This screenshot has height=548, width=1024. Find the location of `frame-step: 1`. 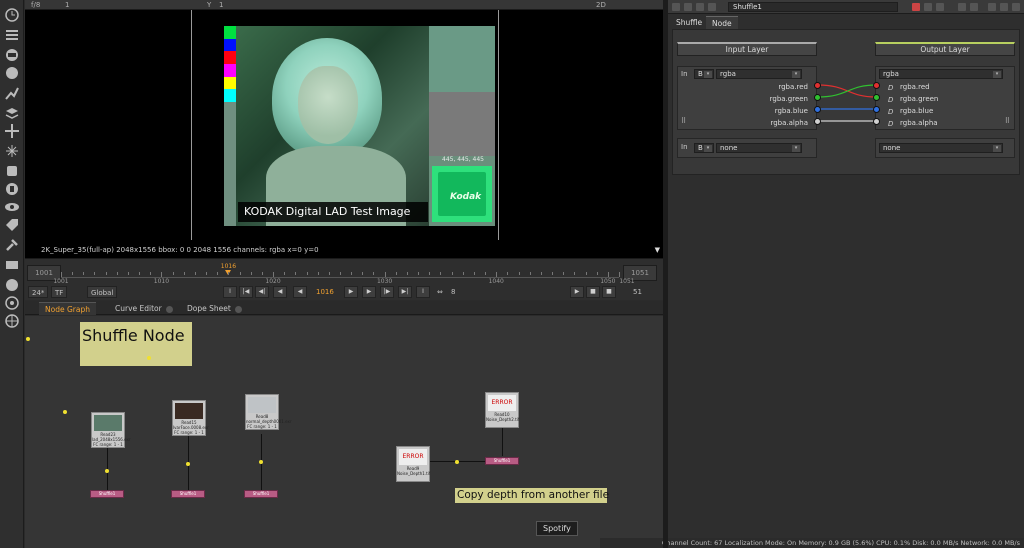

frame-step: 1 is located at coordinates (67, 5).